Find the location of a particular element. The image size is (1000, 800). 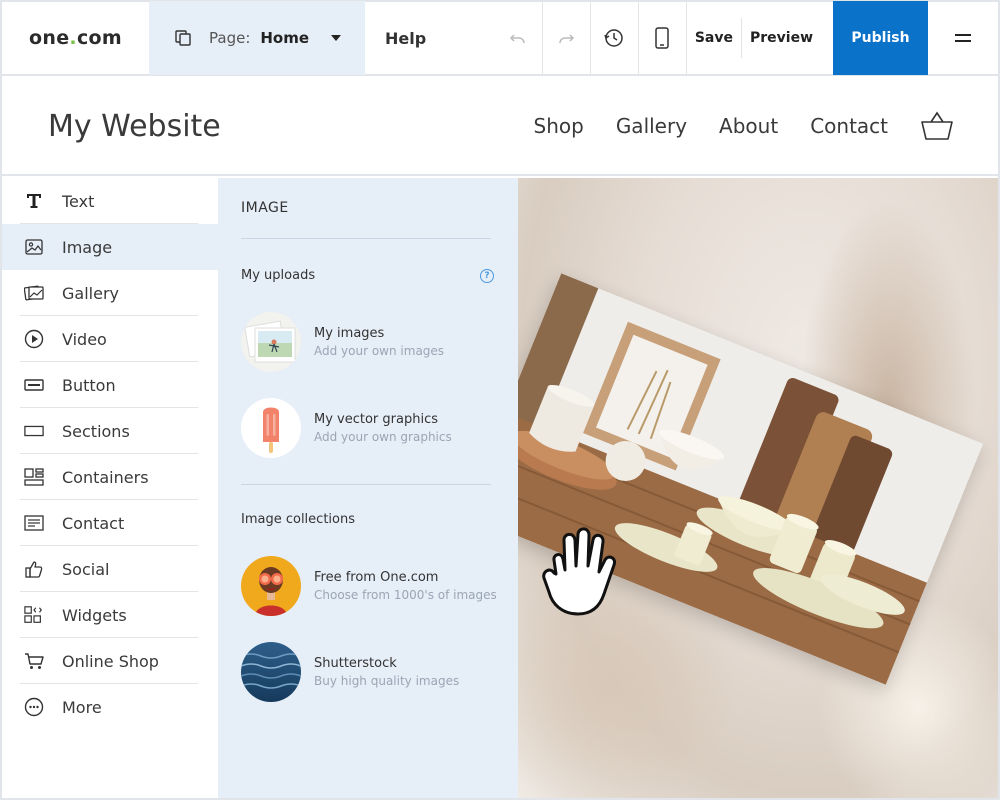

my-images-thumbnail is located at coordinates (271, 342).